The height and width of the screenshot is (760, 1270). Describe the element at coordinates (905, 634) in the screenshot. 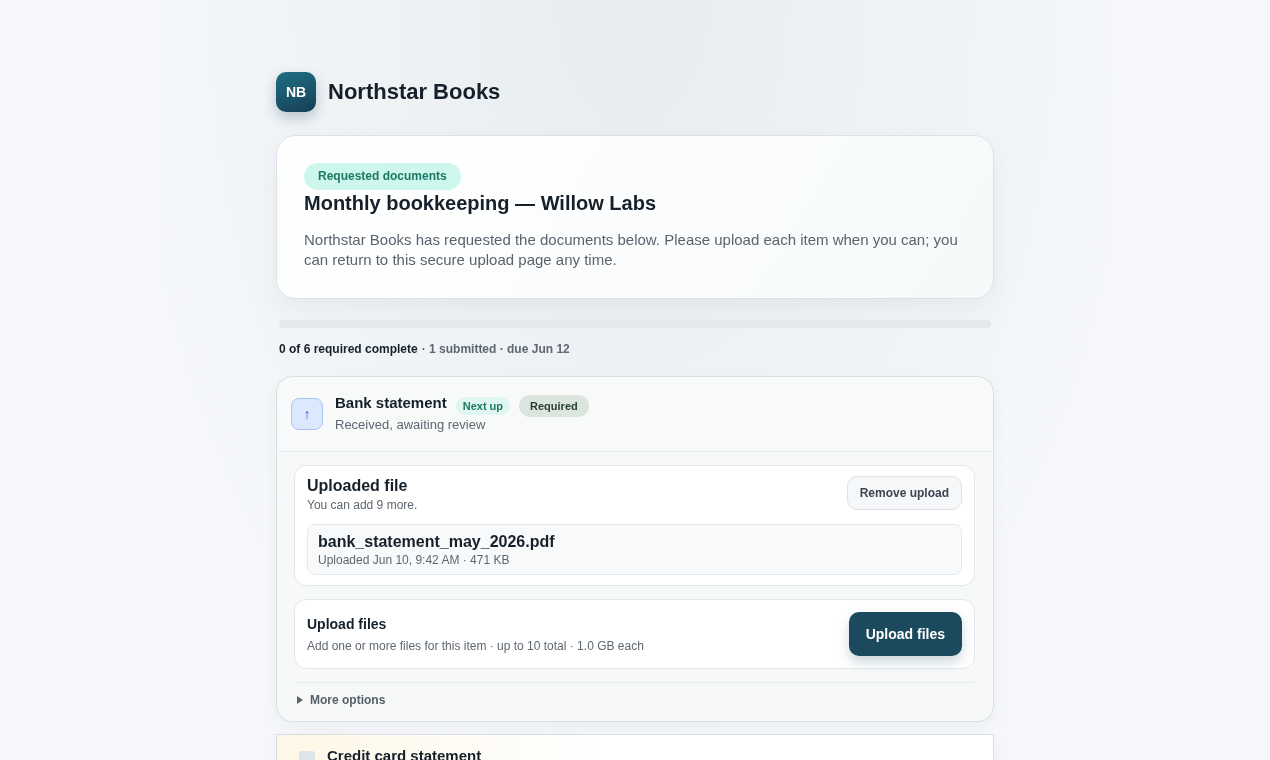

I see `upload-files-button: Upload files` at that location.